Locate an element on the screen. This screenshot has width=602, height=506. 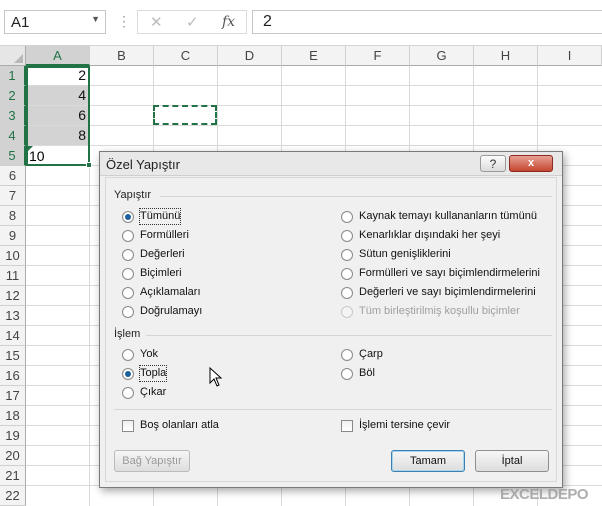
radio-operation-none is located at coordinates (128, 355).